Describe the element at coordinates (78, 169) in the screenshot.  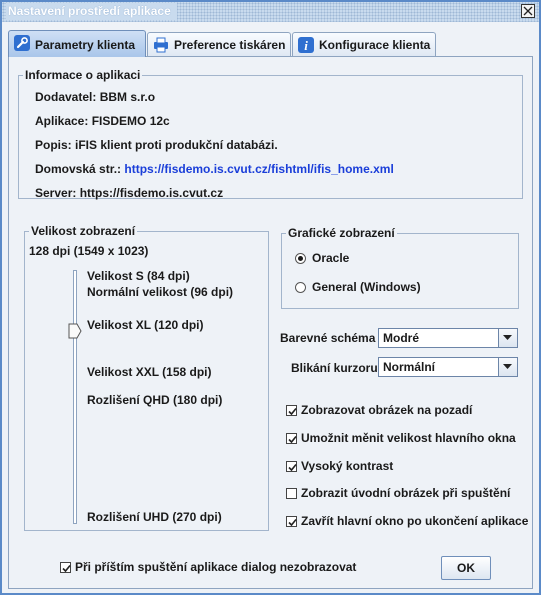
I see `info-label: Domovská str.:` at that location.